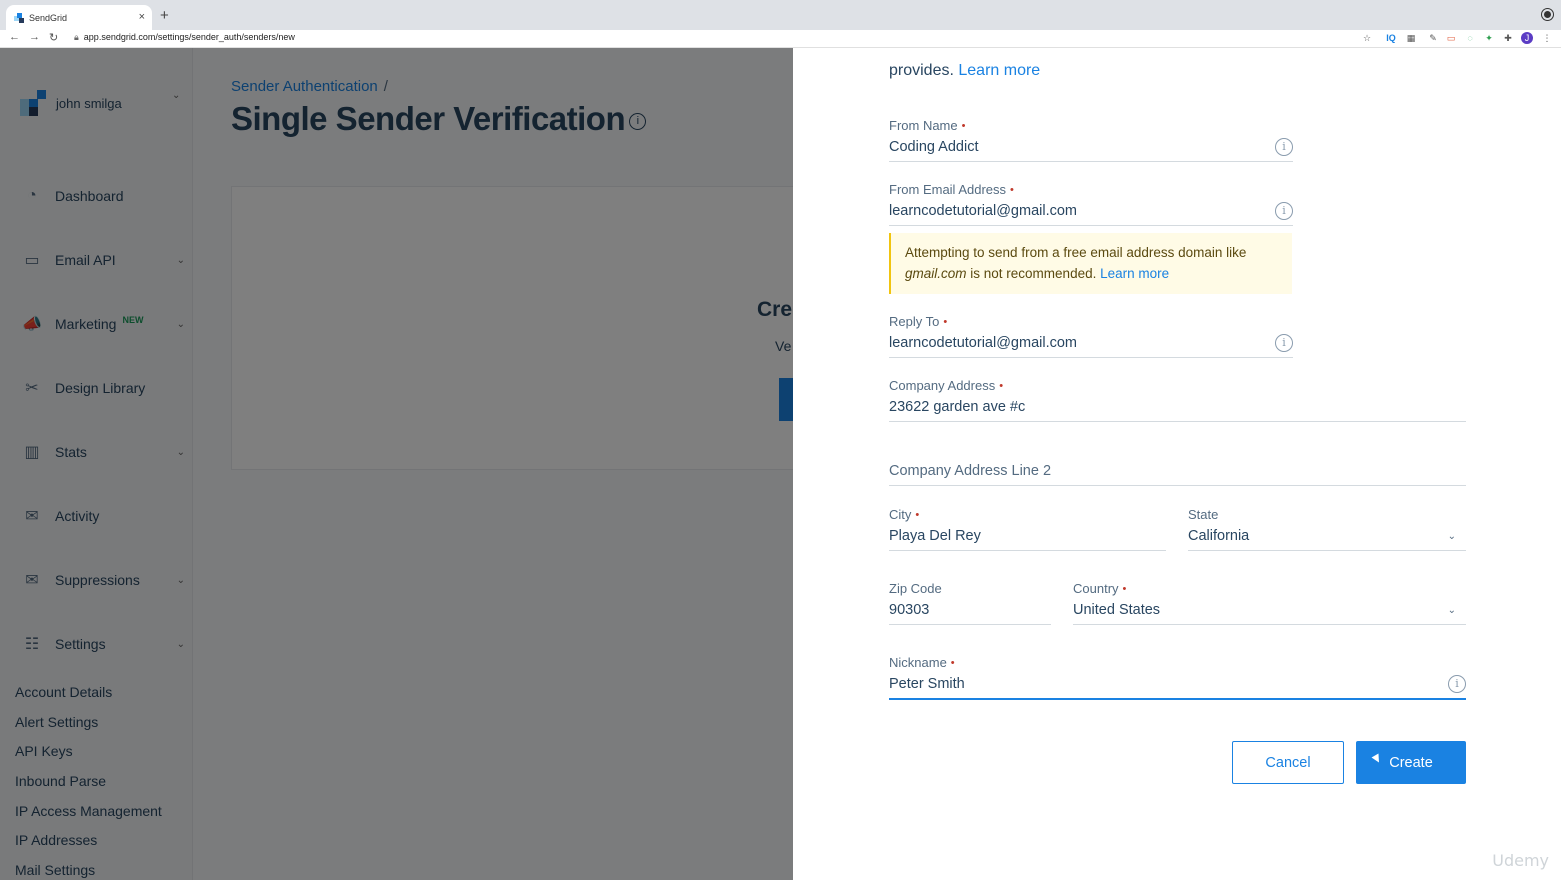 Image resolution: width=1561 pixels, height=880 pixels. I want to click on field-label: Nickname •, so click(922, 662).